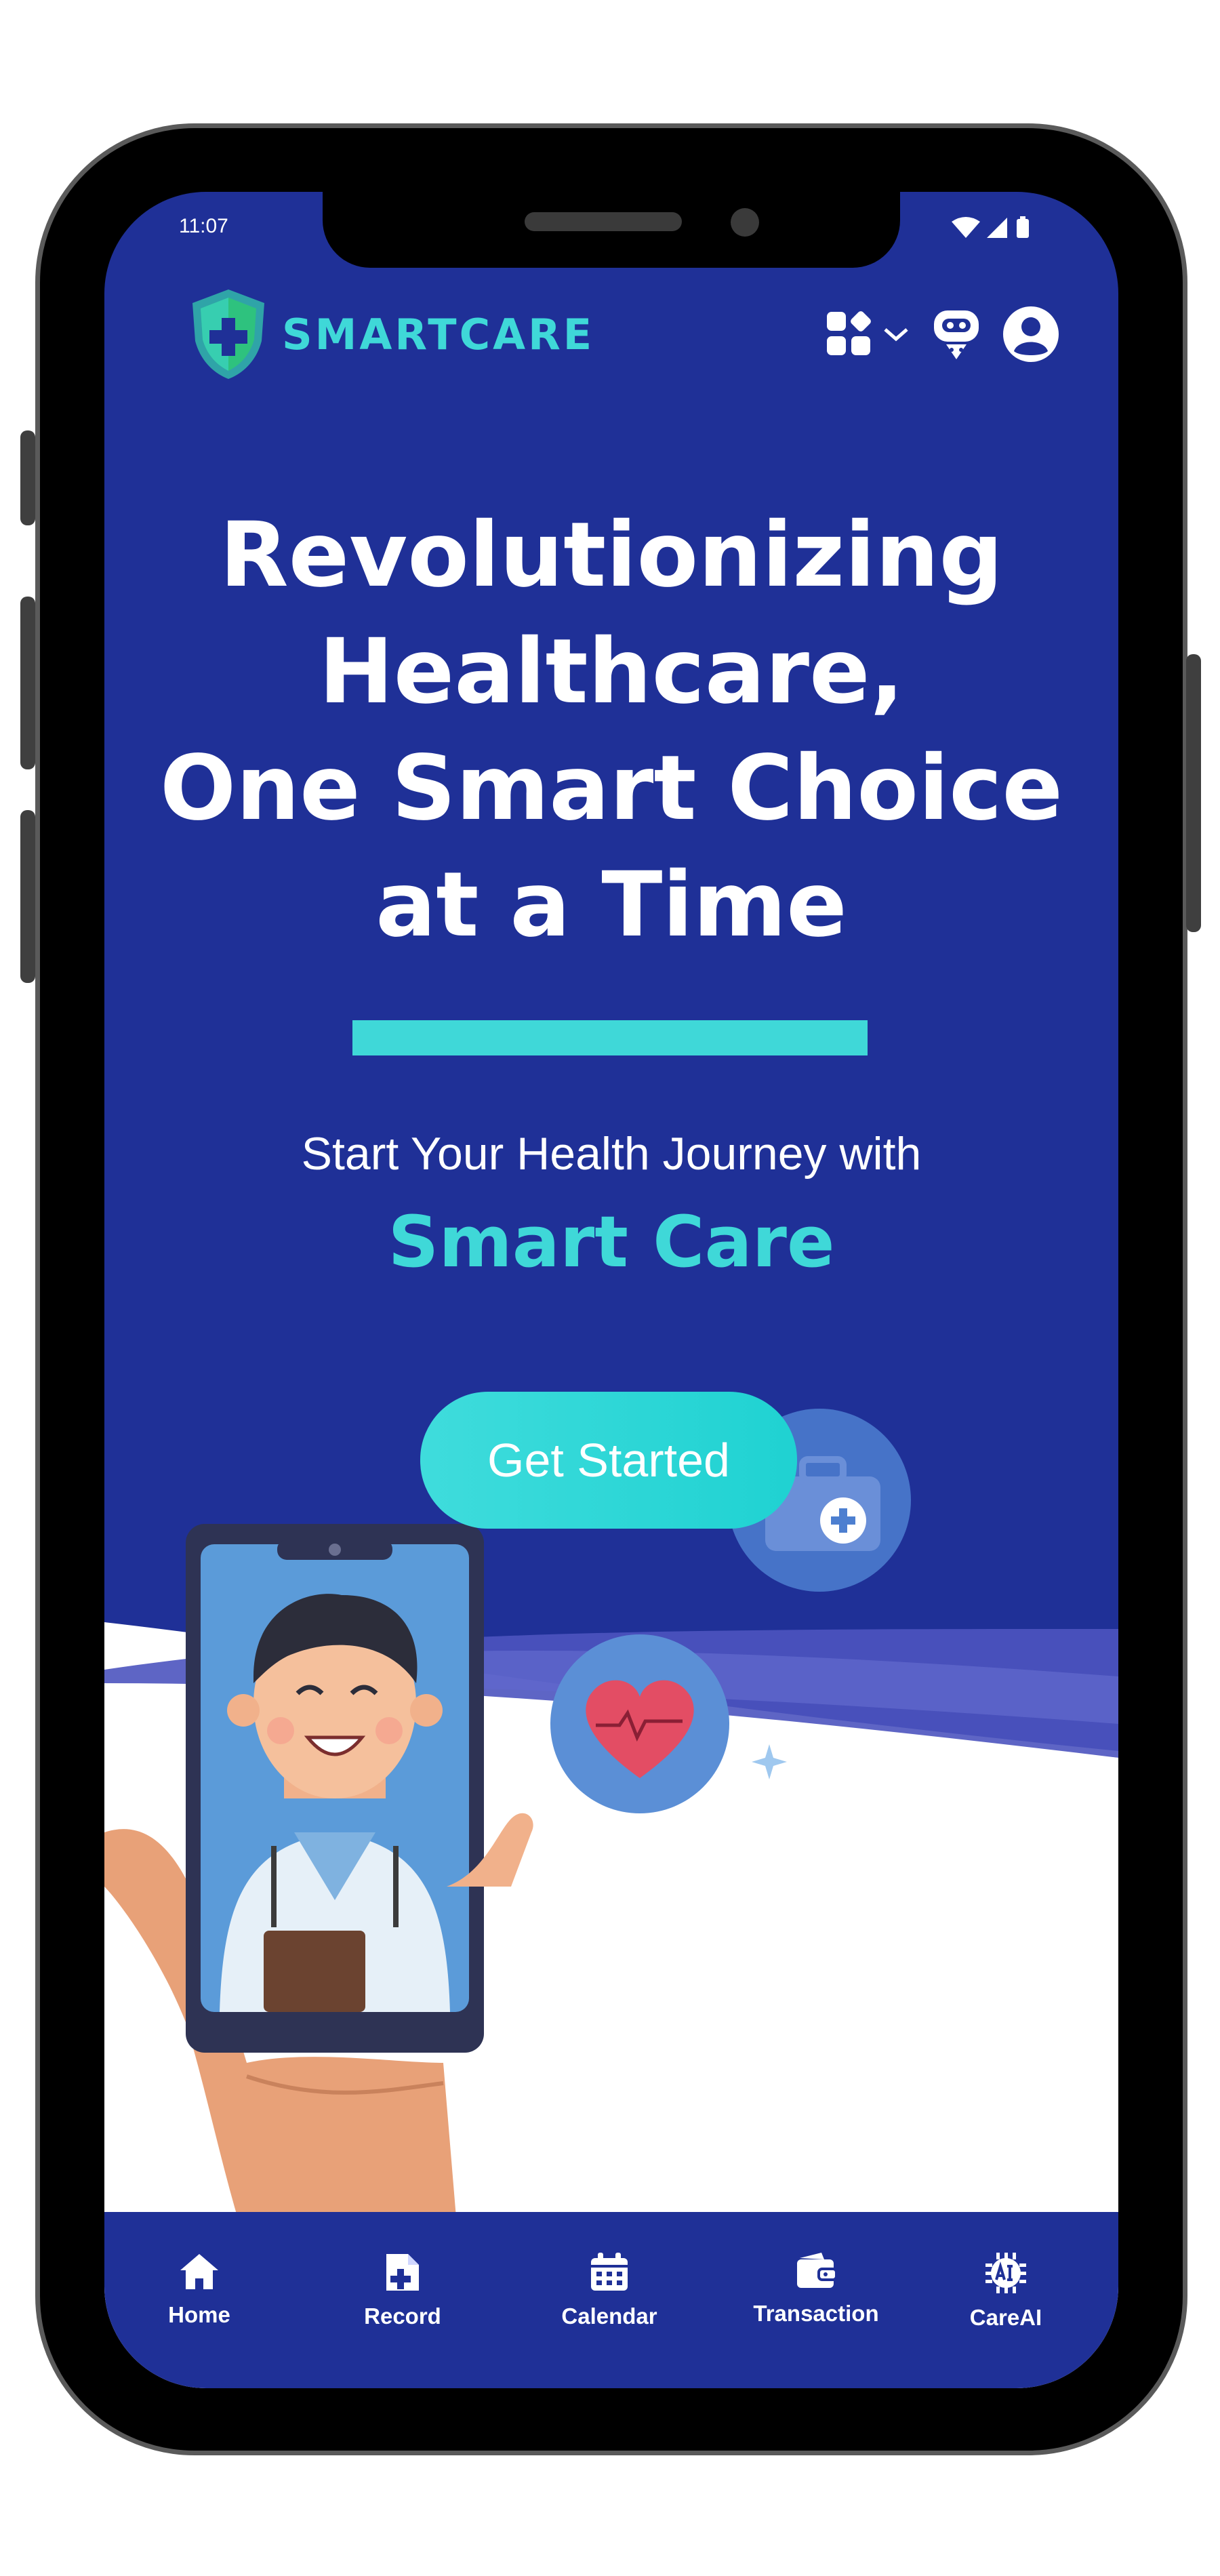  I want to click on home-icon, so click(199, 2271).